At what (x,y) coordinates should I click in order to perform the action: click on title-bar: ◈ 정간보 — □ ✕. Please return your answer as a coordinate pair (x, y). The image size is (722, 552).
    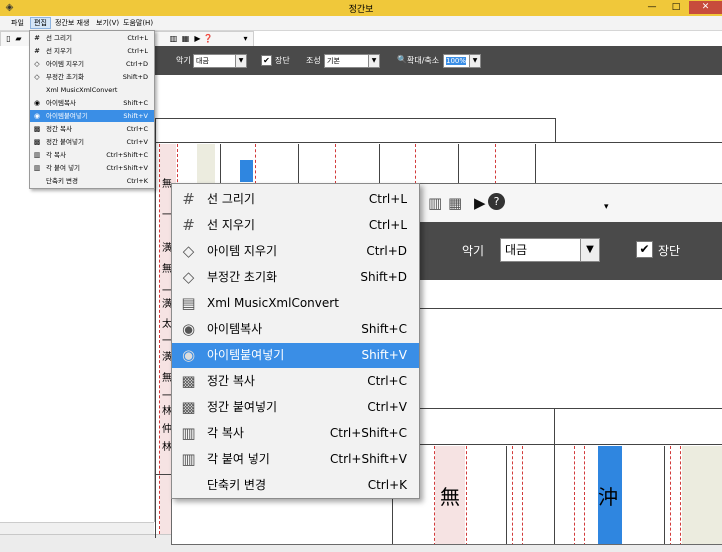
    Looking at the image, I should click on (361, 8).